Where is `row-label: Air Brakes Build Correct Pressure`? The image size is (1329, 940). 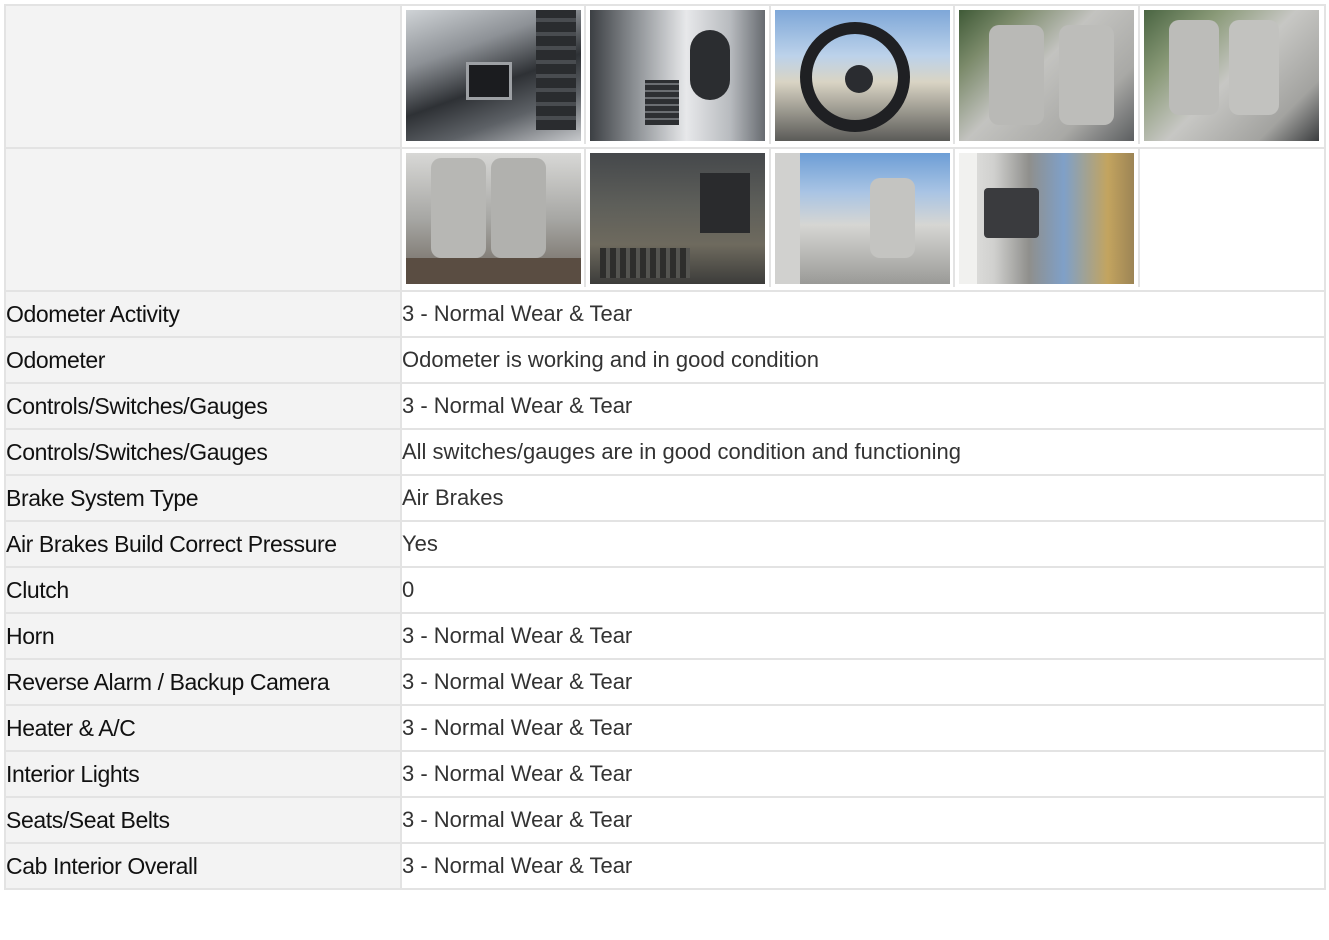 row-label: Air Brakes Build Correct Pressure is located at coordinates (203, 544).